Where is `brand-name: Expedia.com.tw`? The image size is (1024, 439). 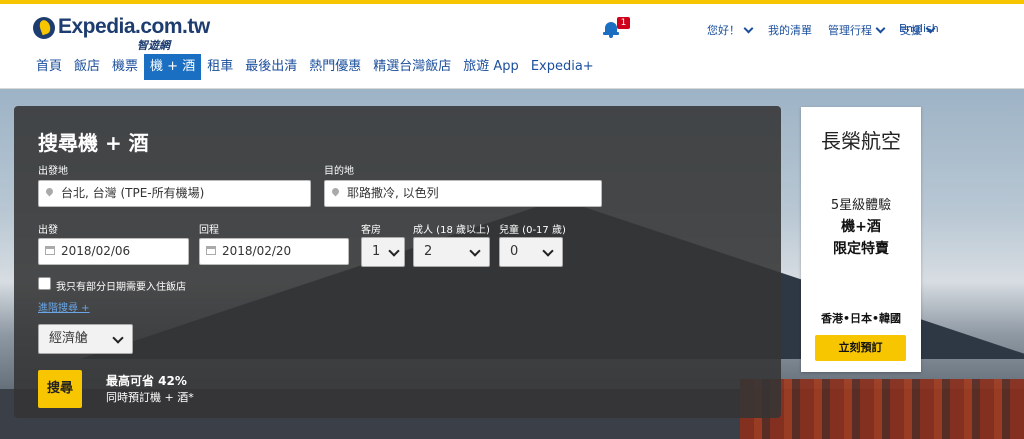
brand-name: Expedia.com.tw is located at coordinates (134, 26).